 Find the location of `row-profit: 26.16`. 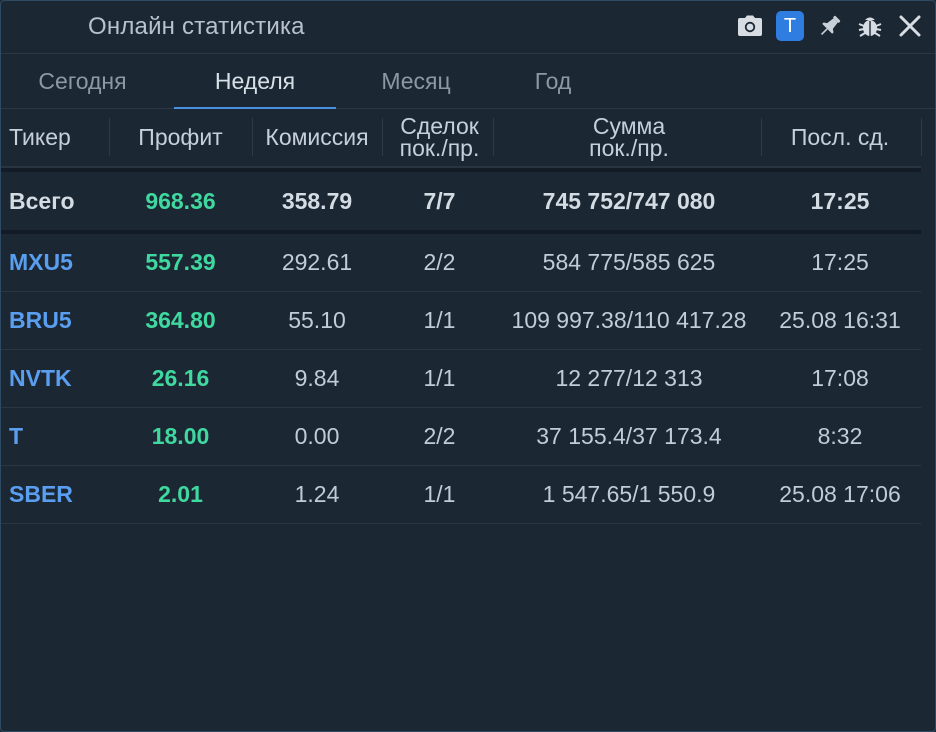

row-profit: 26.16 is located at coordinates (180, 378).